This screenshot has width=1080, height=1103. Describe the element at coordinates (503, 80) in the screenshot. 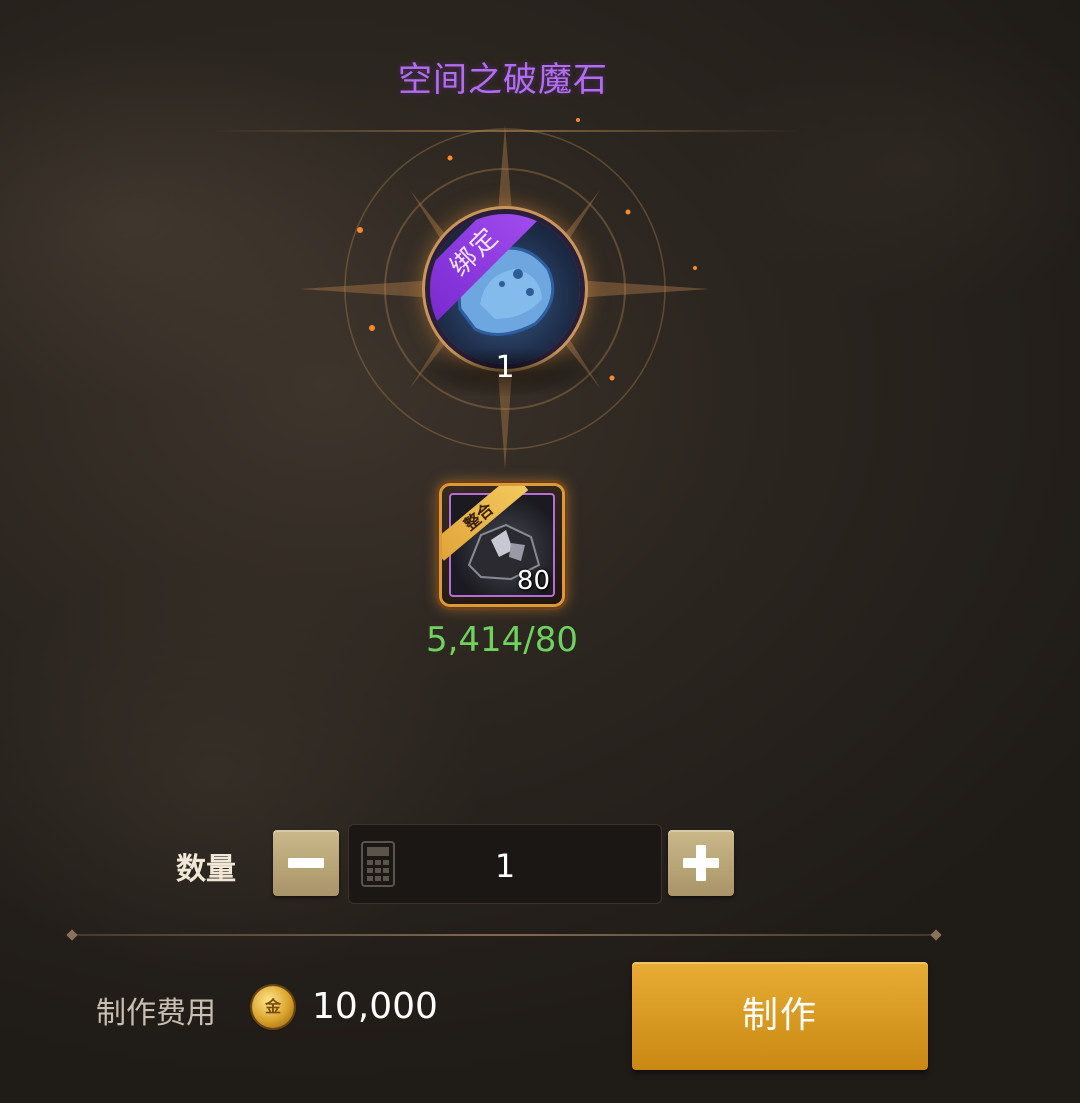

I see `item-title: 空间之破魔石` at that location.